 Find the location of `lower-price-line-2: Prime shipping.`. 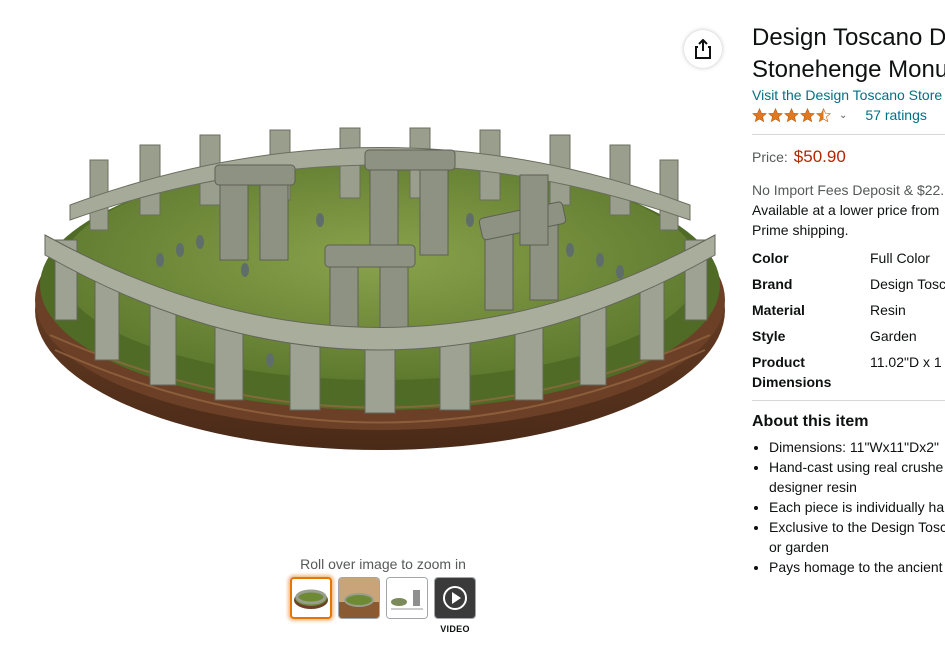

lower-price-line-2: Prime shipping. is located at coordinates (800, 230).